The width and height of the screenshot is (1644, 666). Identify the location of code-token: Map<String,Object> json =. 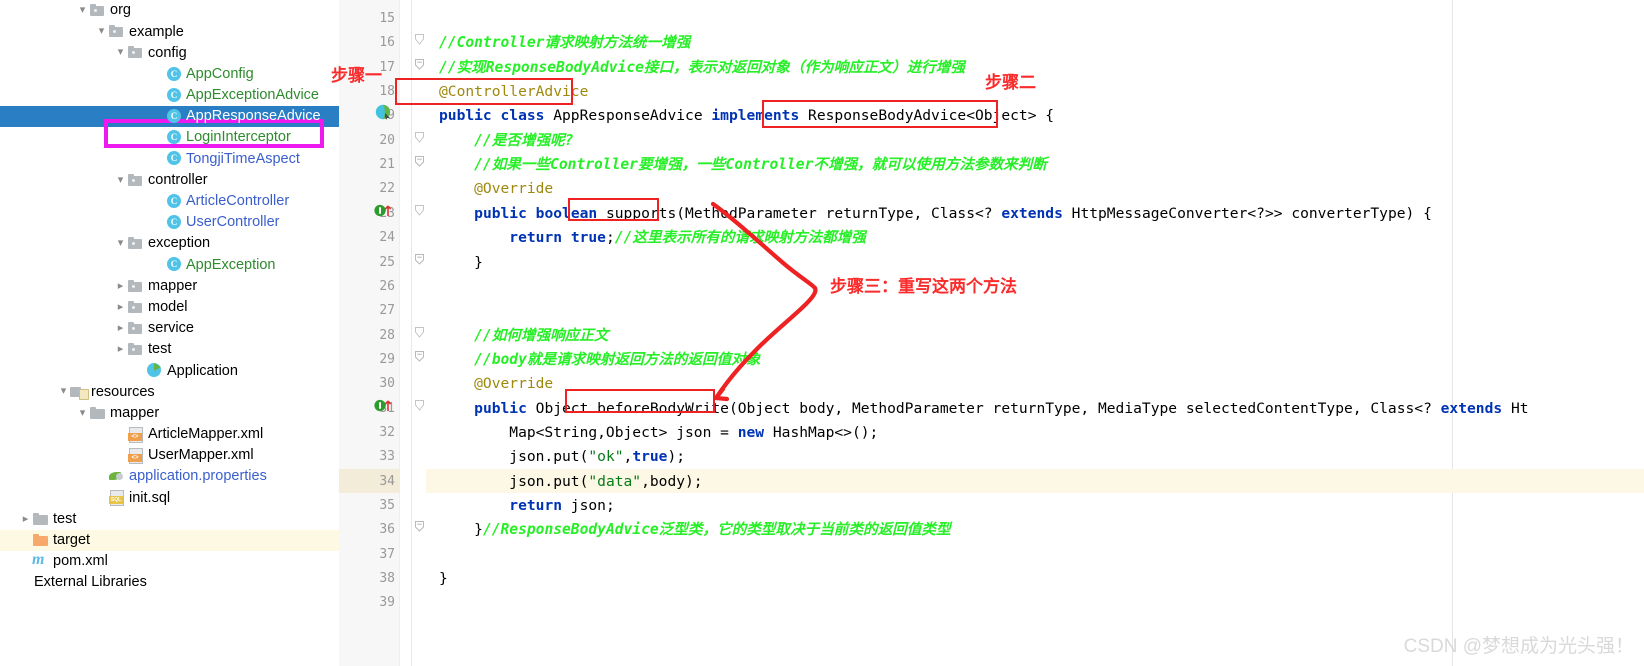
(588, 432).